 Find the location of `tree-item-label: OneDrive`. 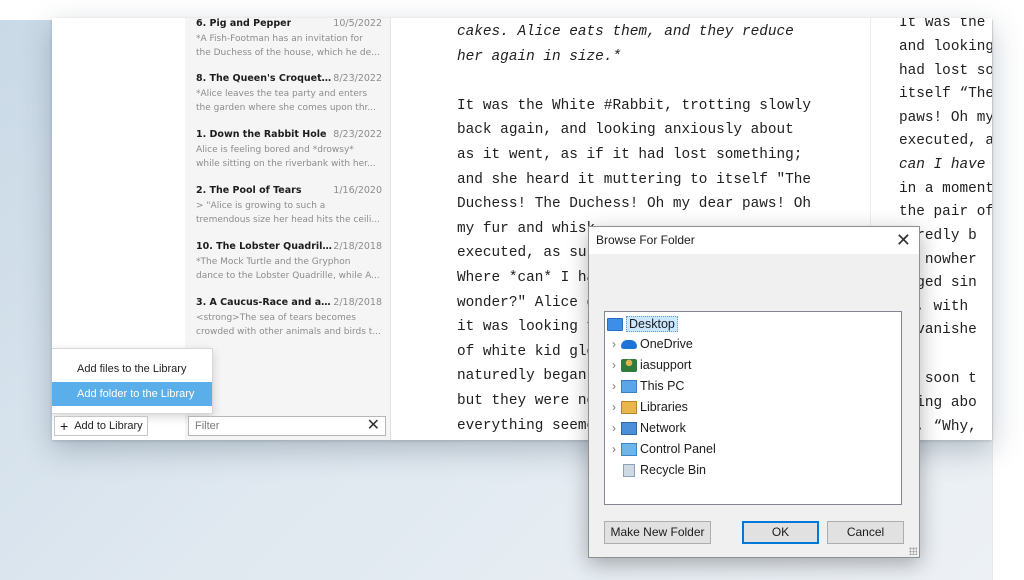

tree-item-label: OneDrive is located at coordinates (666, 344).